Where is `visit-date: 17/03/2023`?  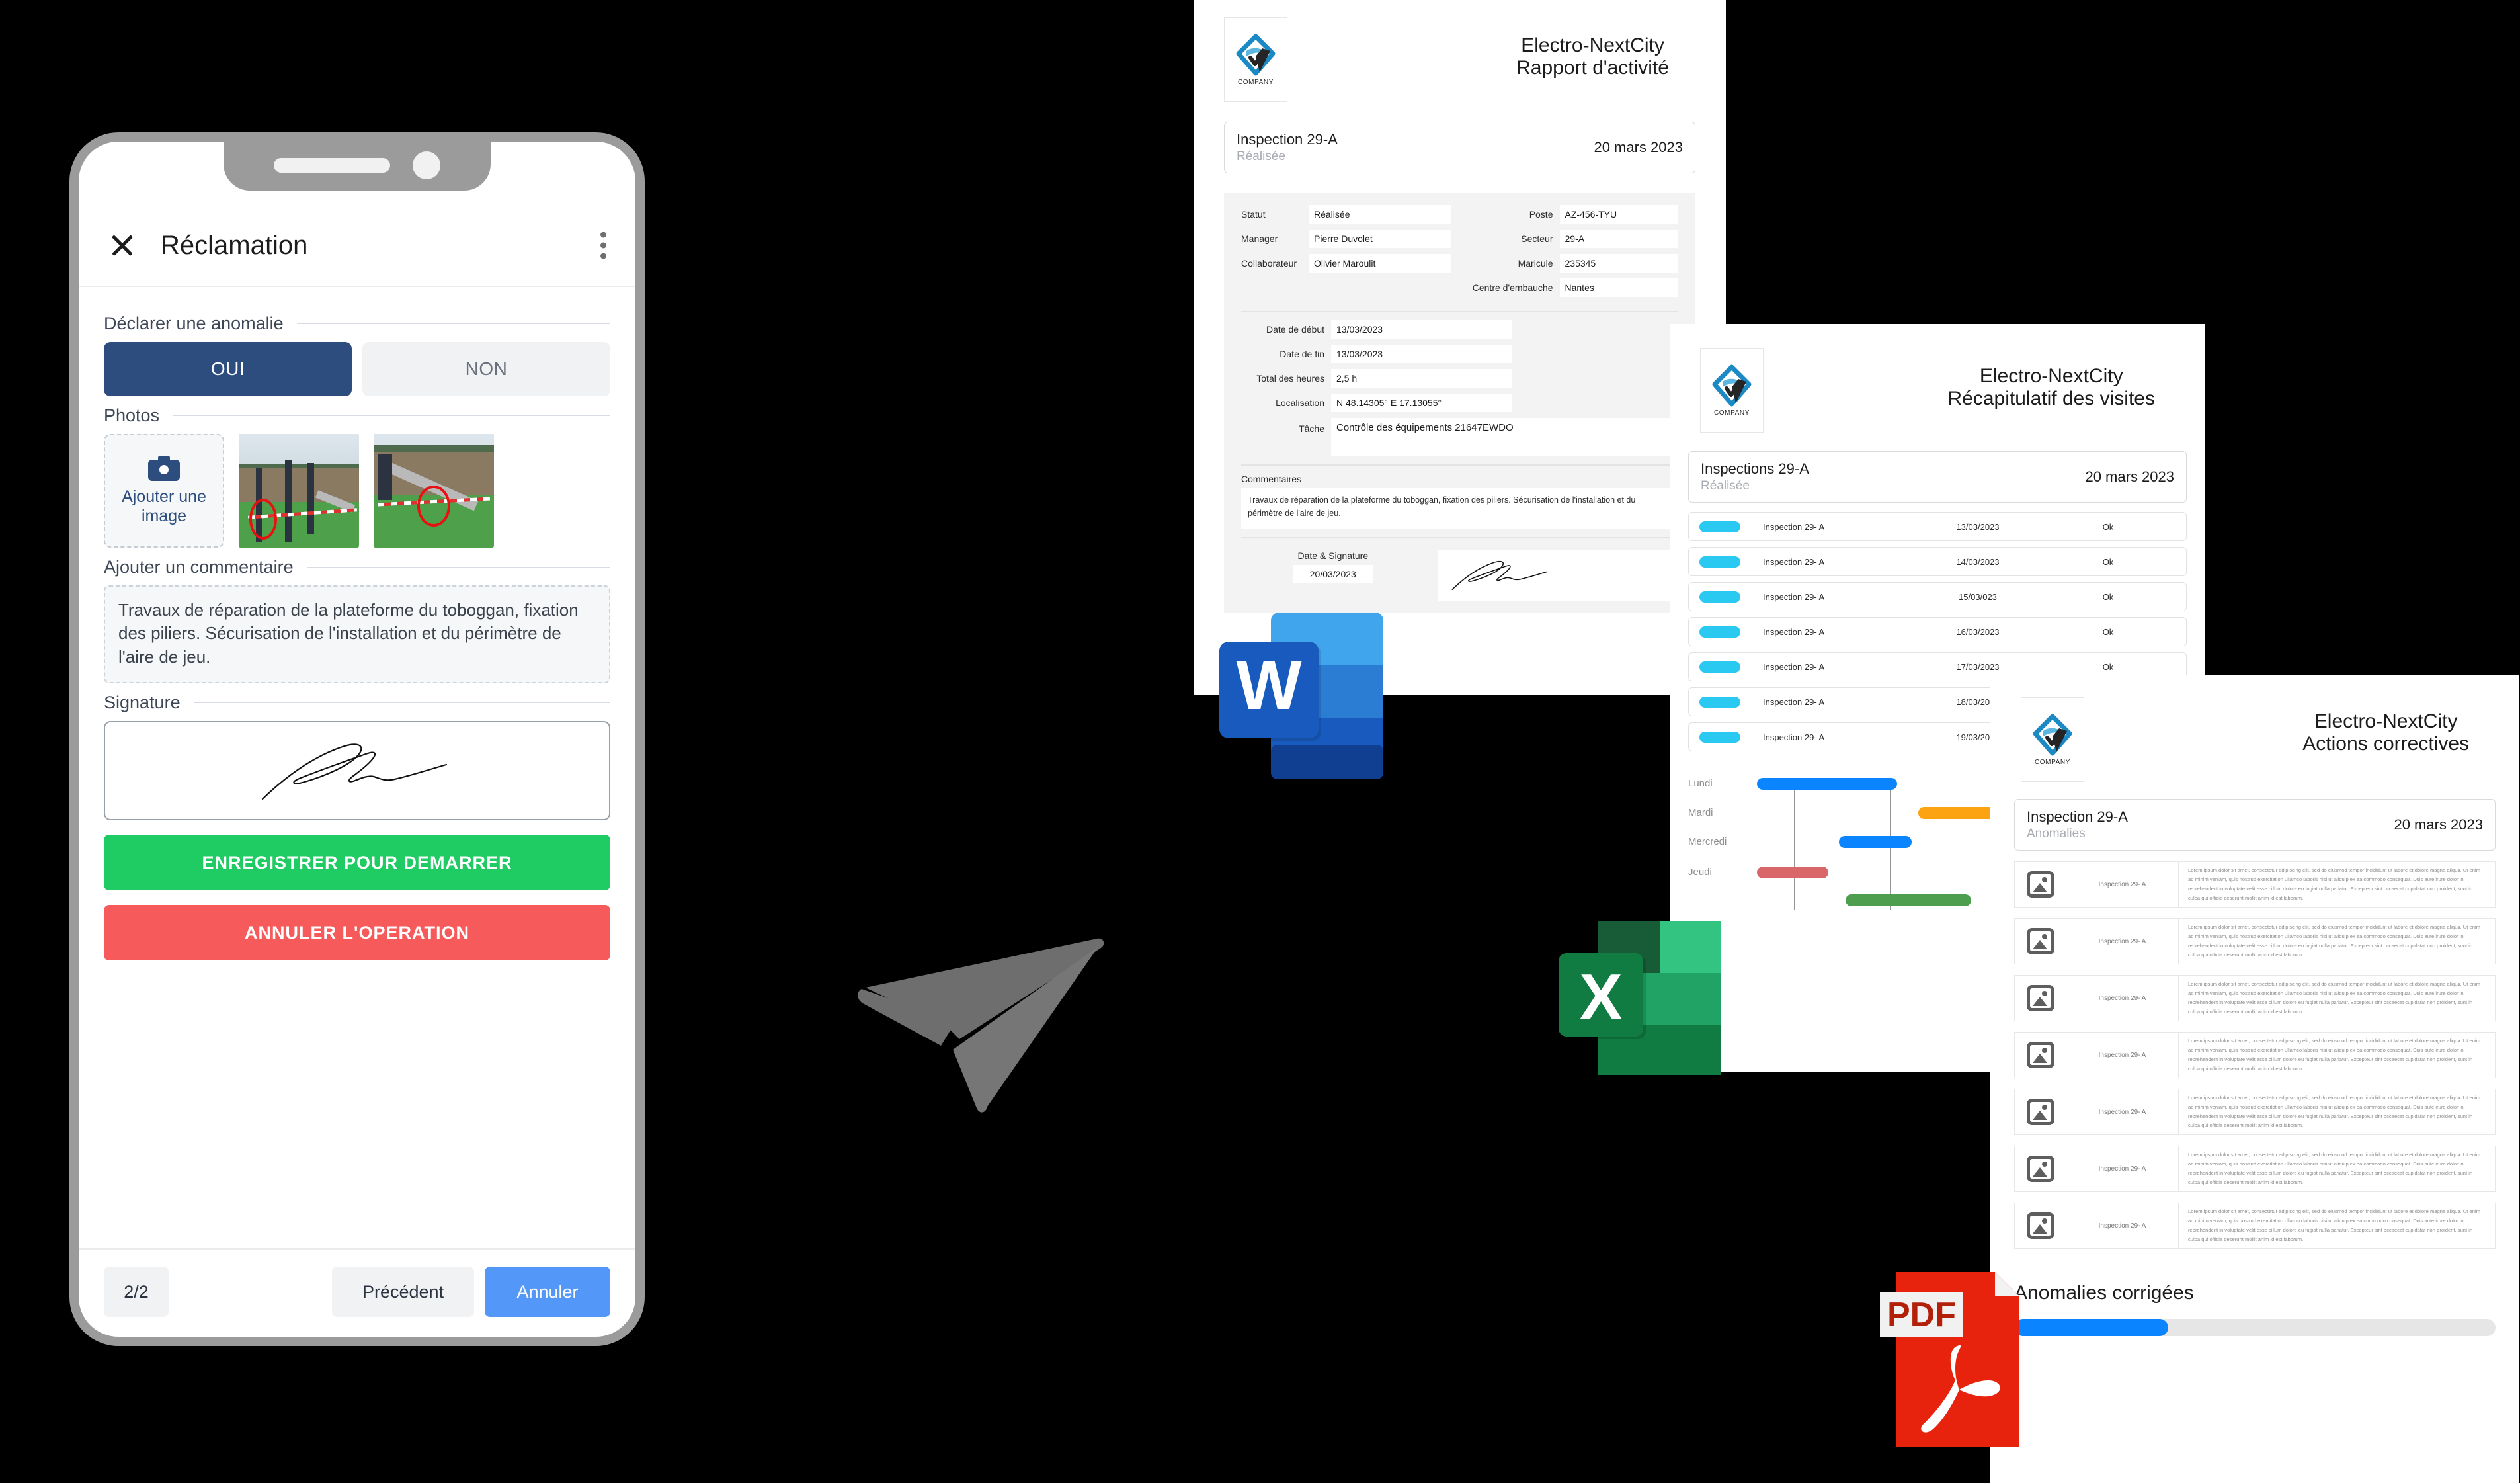
visit-date: 17/03/2023 is located at coordinates (1978, 666).